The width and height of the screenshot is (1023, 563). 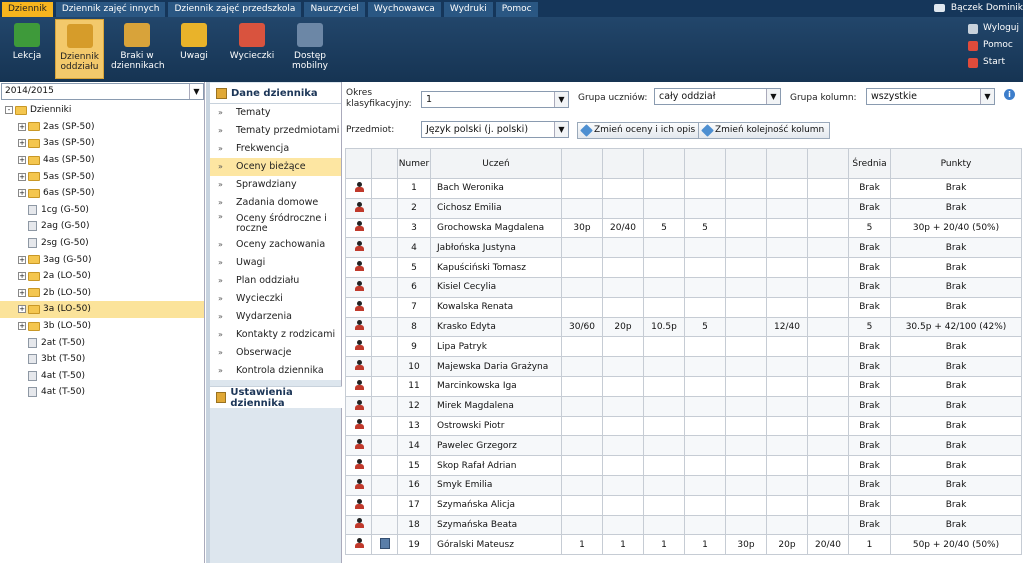 What do you see at coordinates (102, 293) in the screenshot?
I see `tree-item: +2b (LO-50)` at bounding box center [102, 293].